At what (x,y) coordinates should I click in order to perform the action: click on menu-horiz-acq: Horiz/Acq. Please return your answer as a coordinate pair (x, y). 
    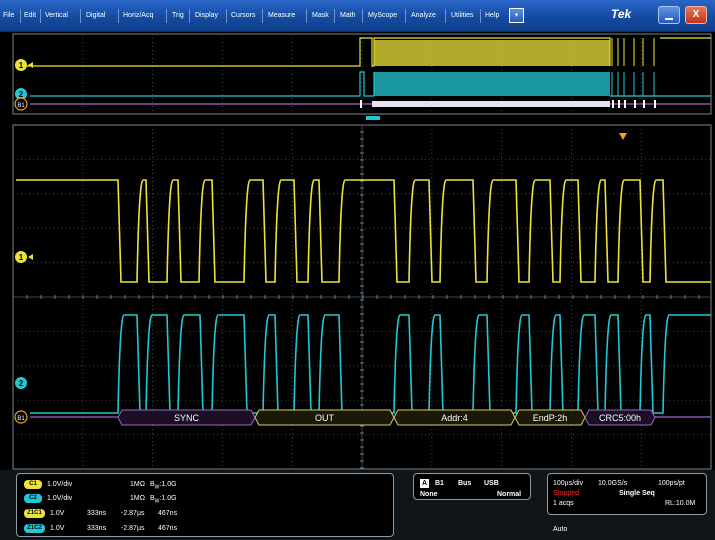
    Looking at the image, I should click on (138, 16).